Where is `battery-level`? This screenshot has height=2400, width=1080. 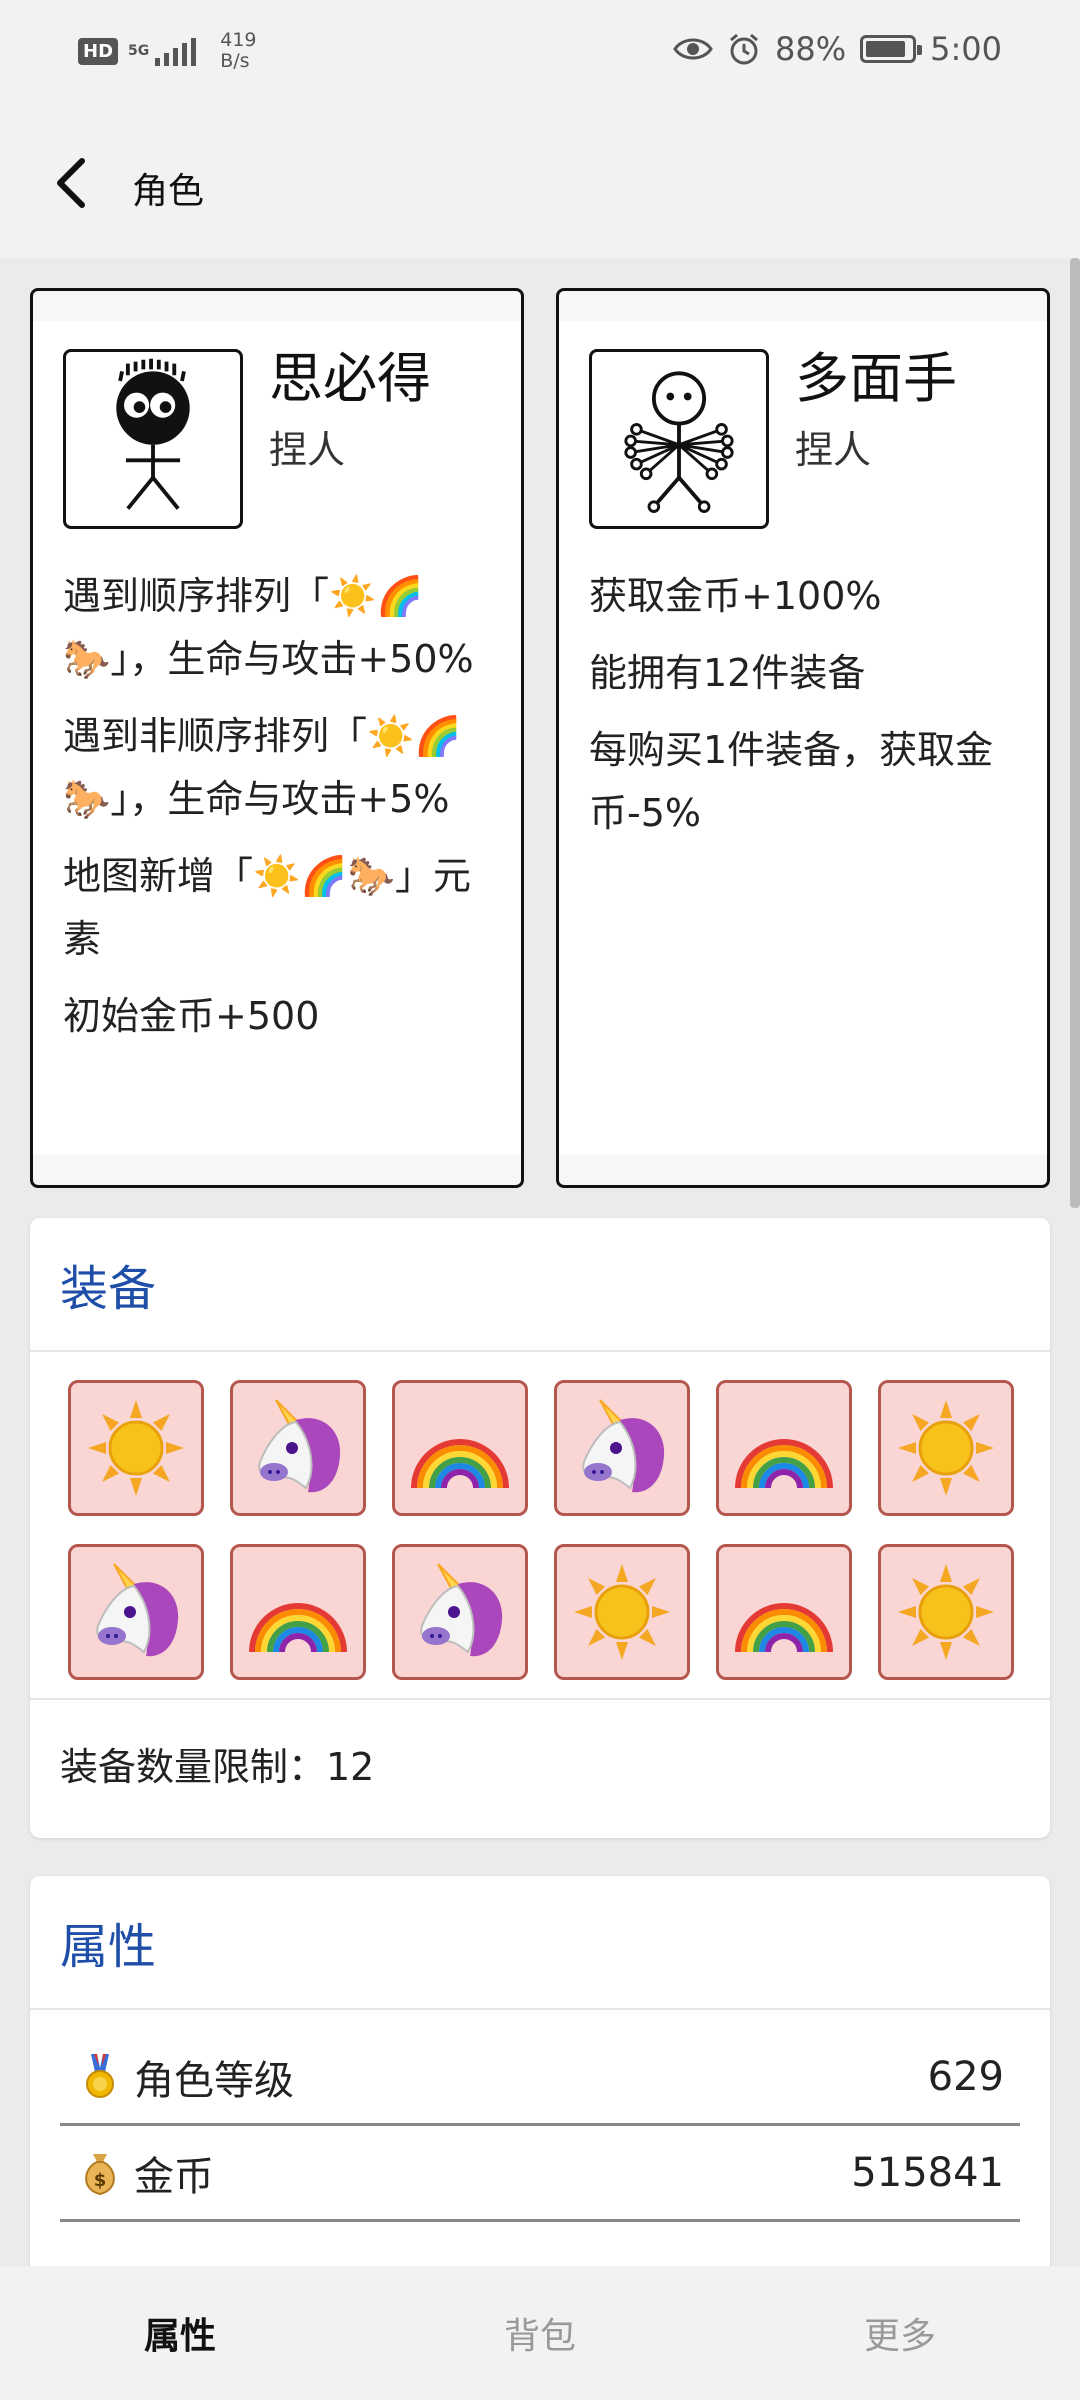 battery-level is located at coordinates (885, 49).